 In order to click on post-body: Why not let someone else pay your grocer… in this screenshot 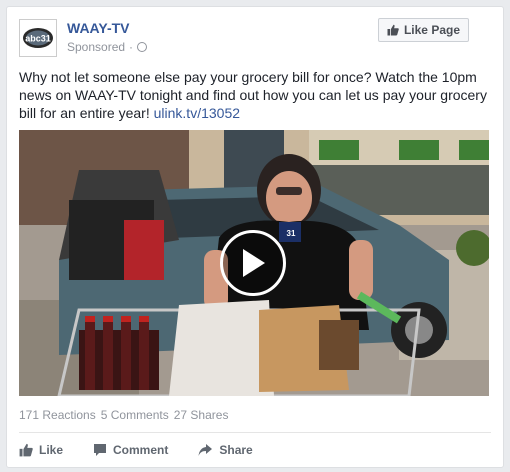, I will do `click(253, 95)`.